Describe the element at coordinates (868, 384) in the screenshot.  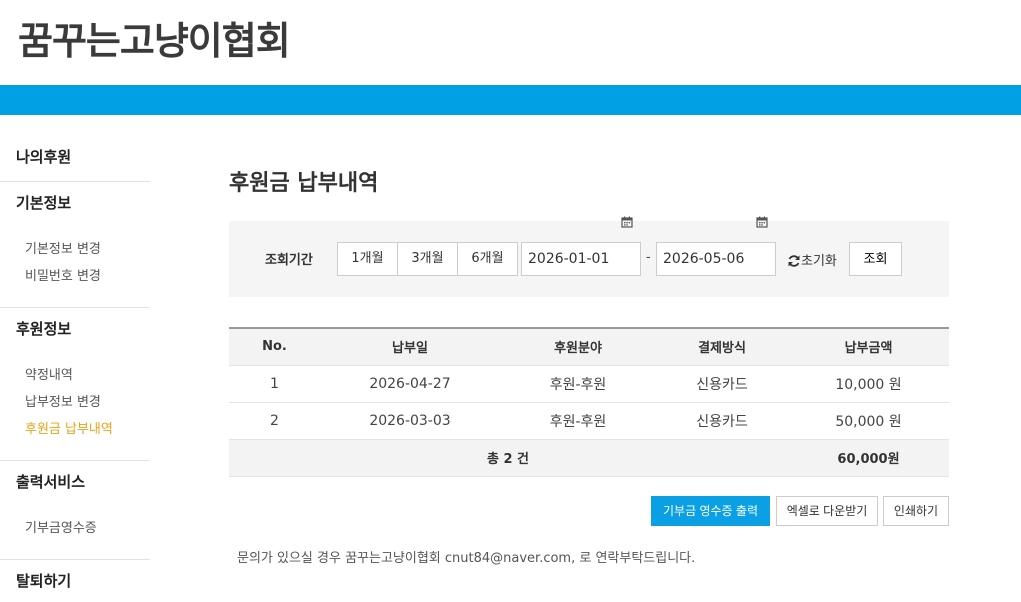
I see `cell-payment-amount: 10,000 원` at that location.